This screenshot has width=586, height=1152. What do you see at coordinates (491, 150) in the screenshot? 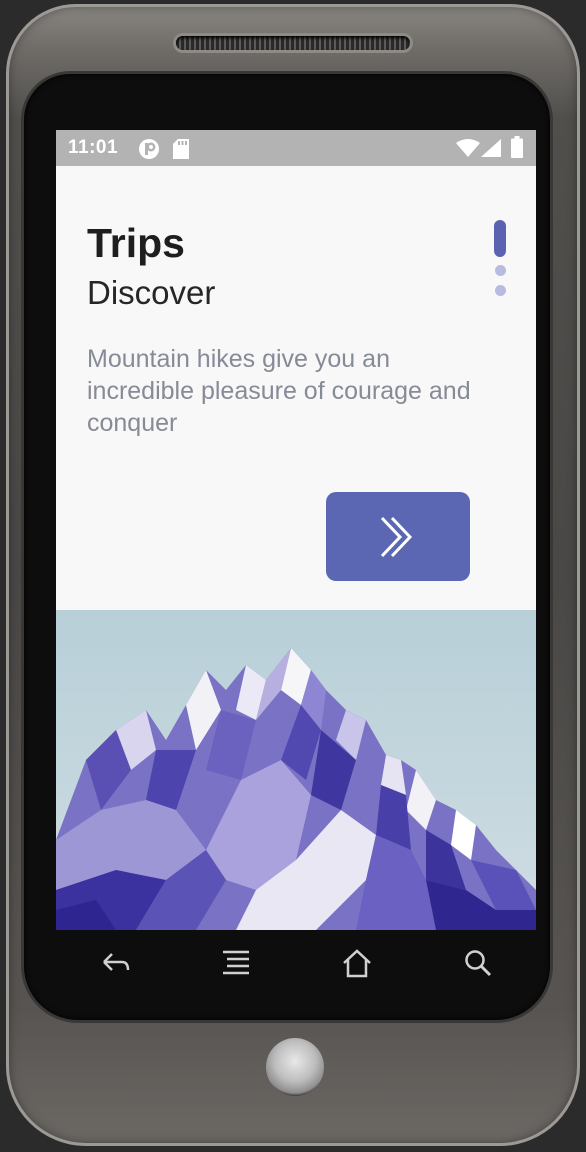
I see `cell-signal-icon` at bounding box center [491, 150].